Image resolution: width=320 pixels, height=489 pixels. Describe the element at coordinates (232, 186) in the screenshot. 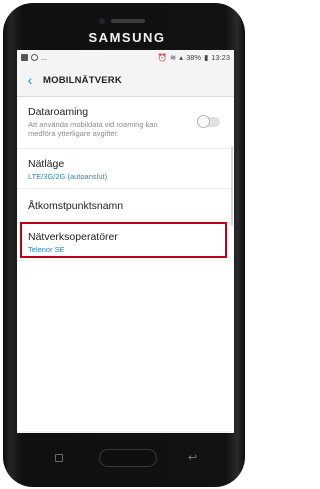

I see `scrollbar` at that location.